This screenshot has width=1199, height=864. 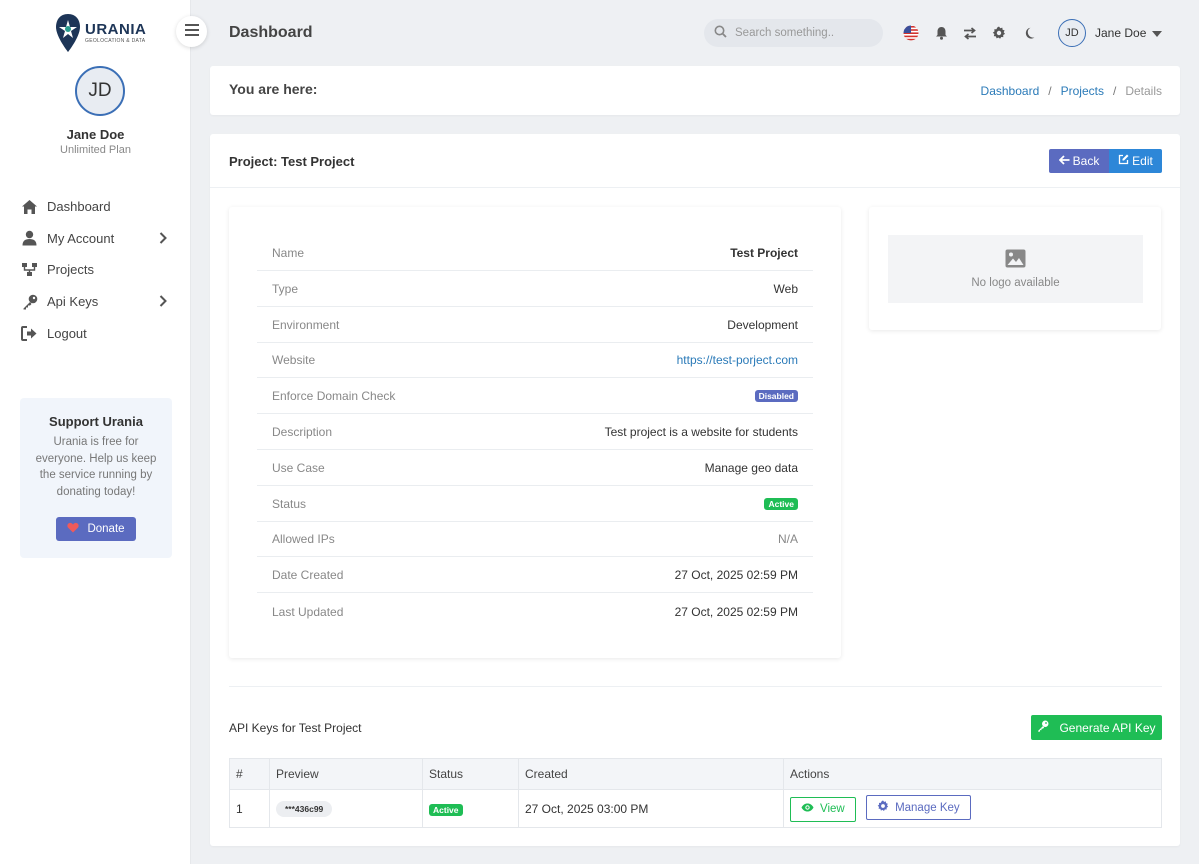 I want to click on project-logo-panel: No logo available, so click(x=1015, y=268).